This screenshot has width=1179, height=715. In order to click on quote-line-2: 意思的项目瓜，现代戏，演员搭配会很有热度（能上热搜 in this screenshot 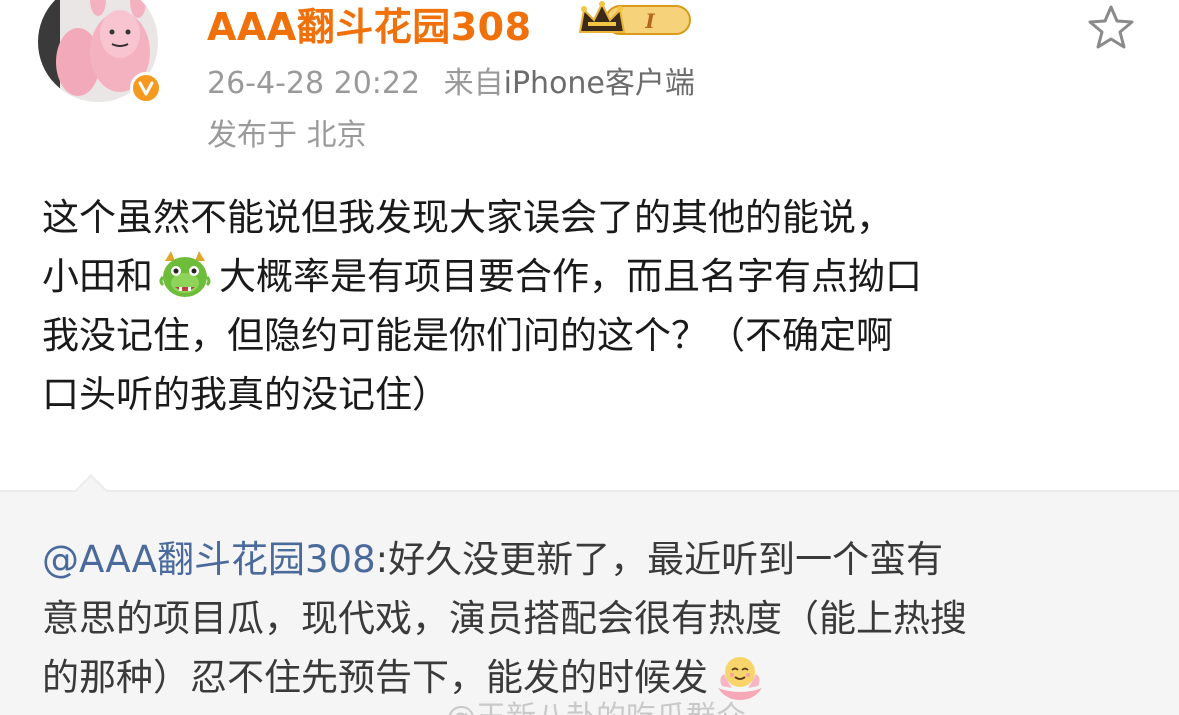, I will do `click(504, 618)`.